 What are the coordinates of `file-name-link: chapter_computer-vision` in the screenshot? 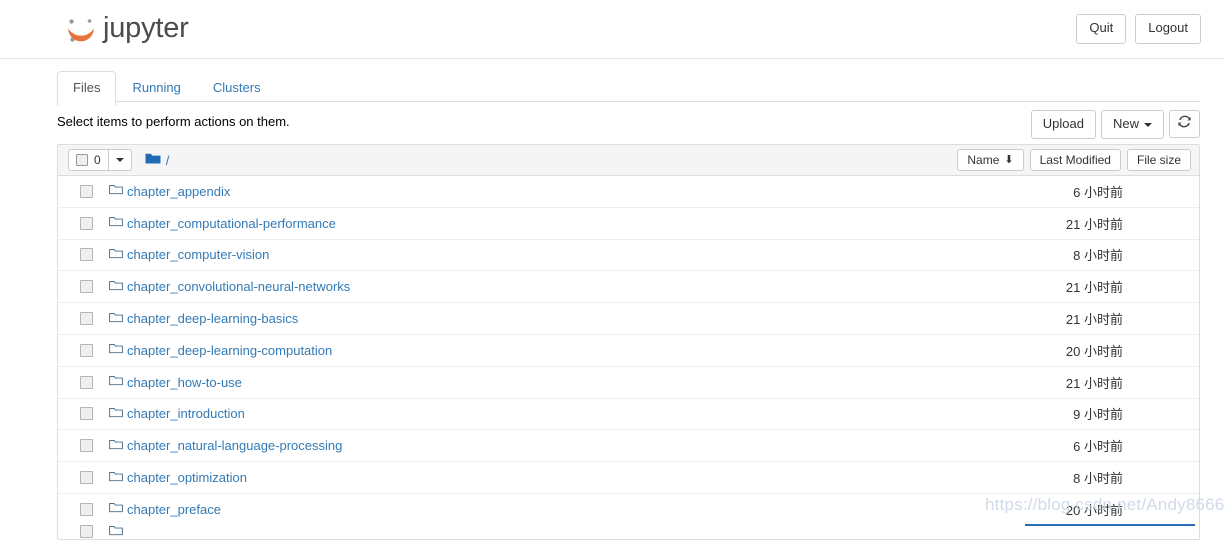 It's located at (198, 254).